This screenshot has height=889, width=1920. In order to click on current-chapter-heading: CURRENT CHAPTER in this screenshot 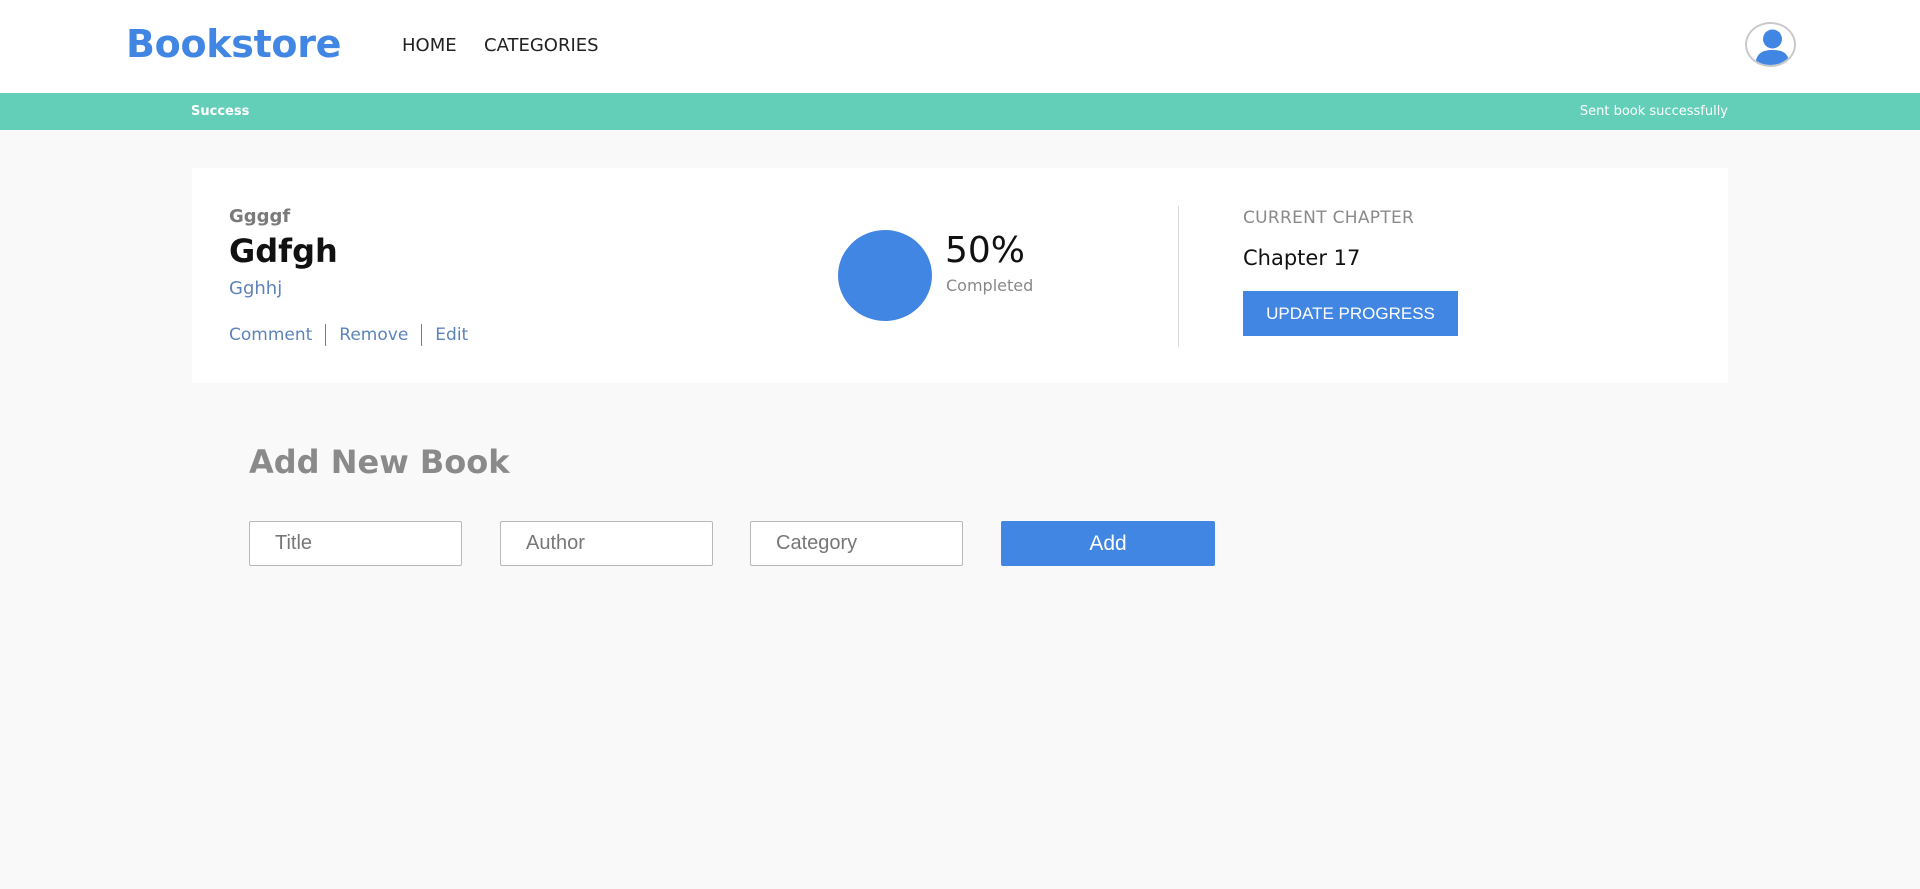, I will do `click(1329, 218)`.